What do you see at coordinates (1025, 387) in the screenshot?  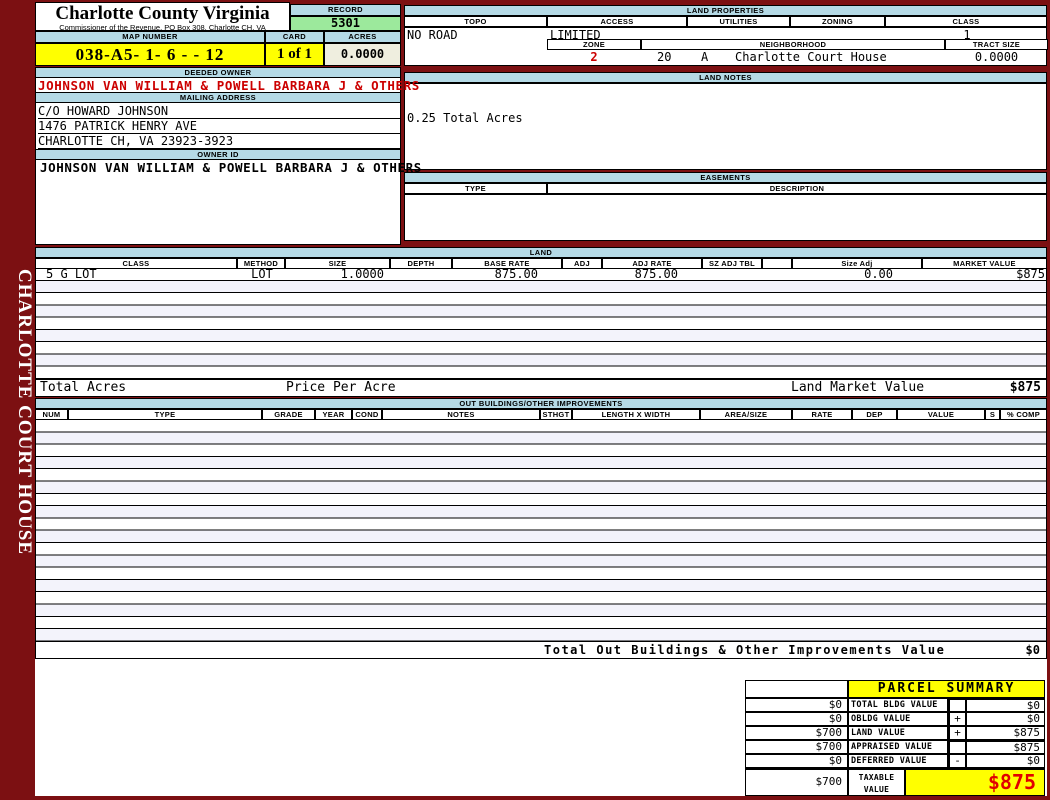 I see `land-market-value: $875` at bounding box center [1025, 387].